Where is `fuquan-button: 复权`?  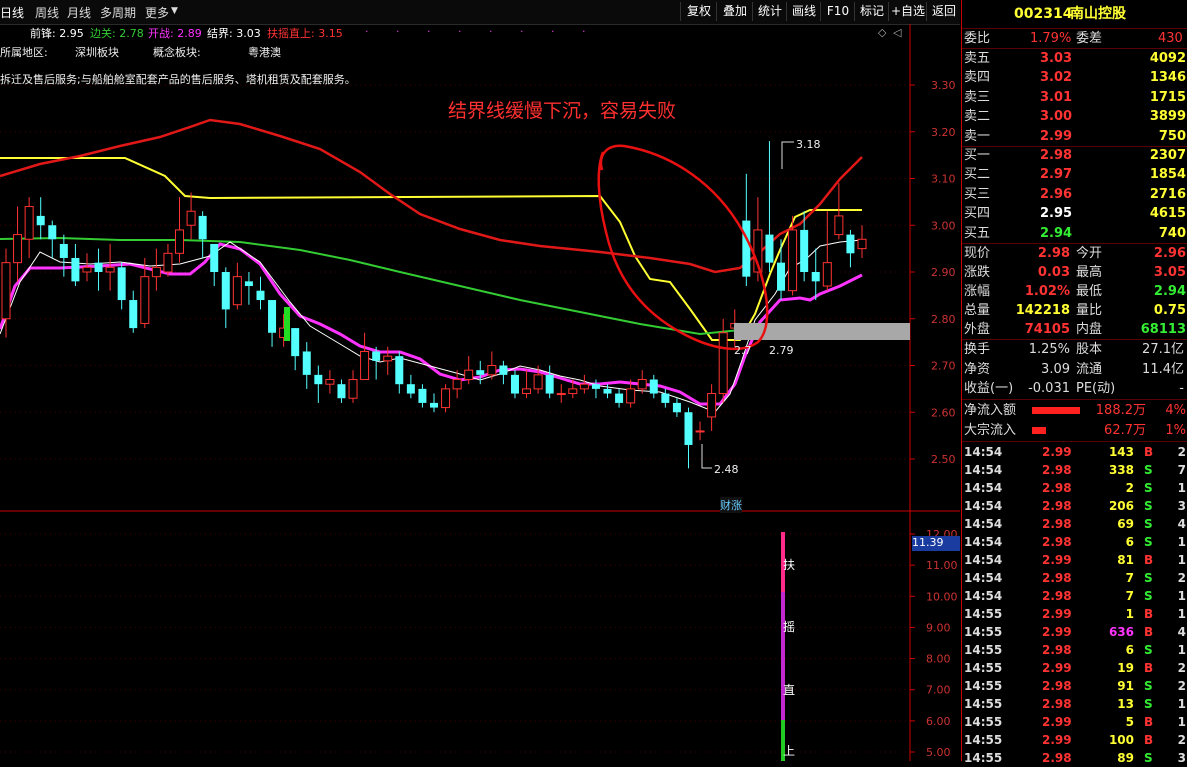 fuquan-button: 复权 is located at coordinates (698, 11).